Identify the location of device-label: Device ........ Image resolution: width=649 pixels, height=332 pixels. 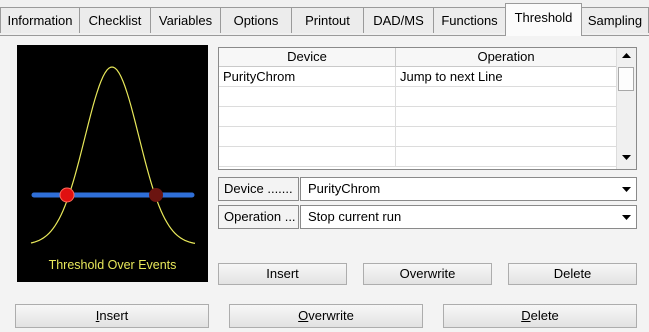
(258, 189).